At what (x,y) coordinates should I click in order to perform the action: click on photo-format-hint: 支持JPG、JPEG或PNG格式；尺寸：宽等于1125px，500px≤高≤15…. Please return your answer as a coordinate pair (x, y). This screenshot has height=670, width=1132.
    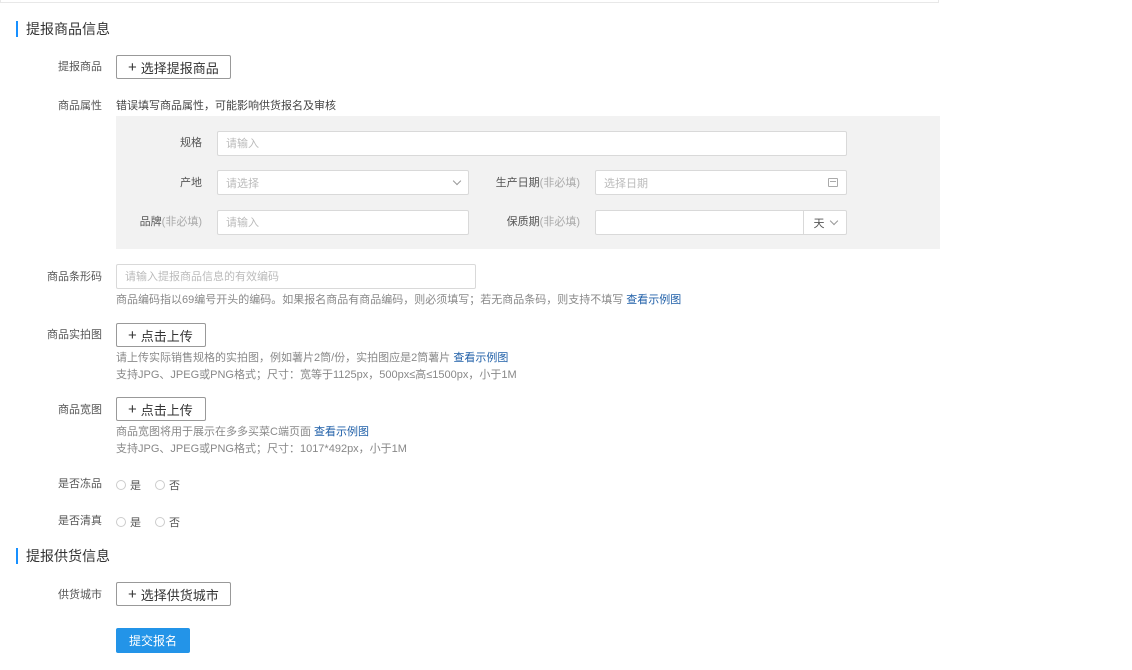
    Looking at the image, I should click on (316, 375).